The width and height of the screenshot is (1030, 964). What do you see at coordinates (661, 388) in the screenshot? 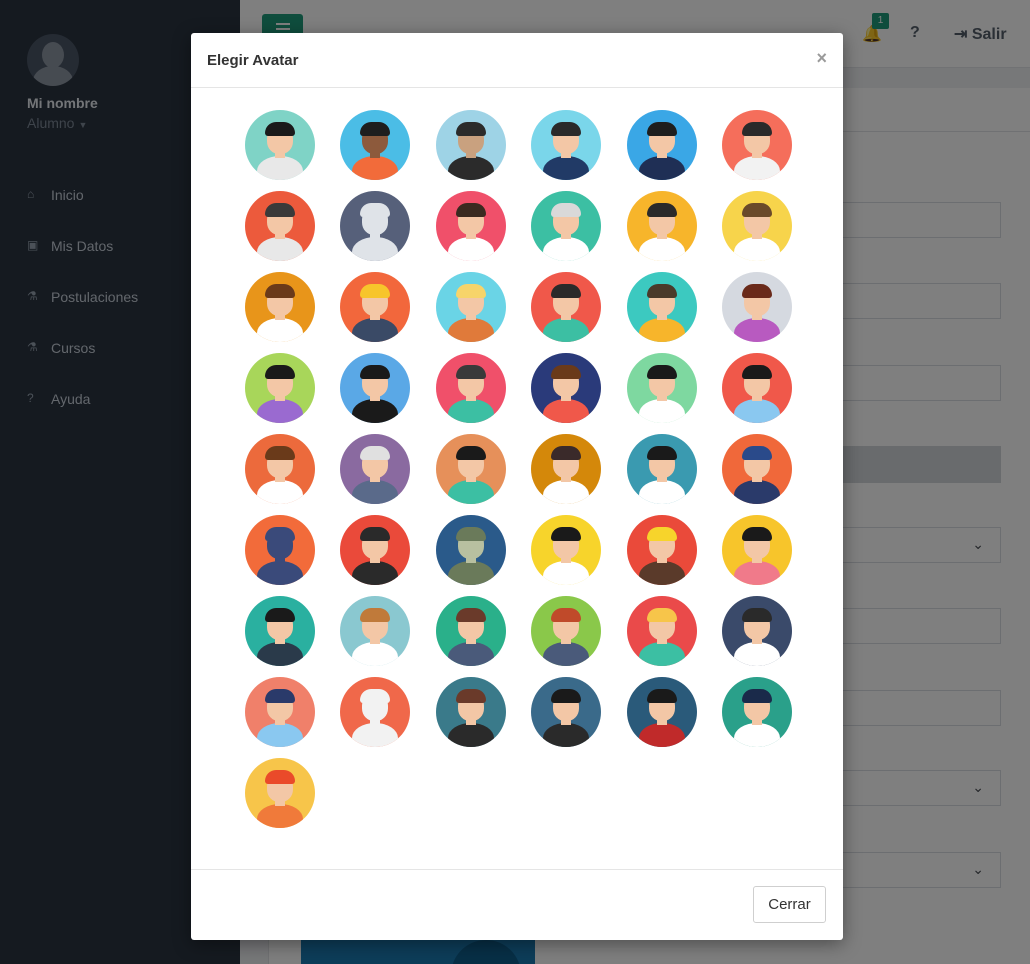
I see `avatar-option-man-red-tie` at bounding box center [661, 388].